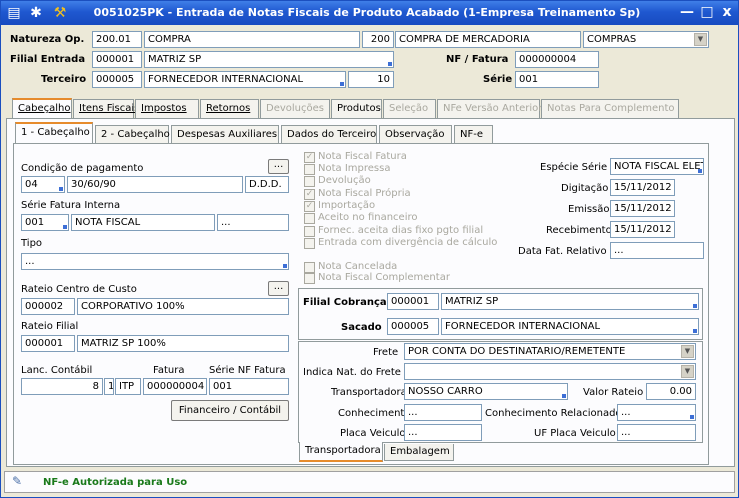 The width and height of the screenshot is (739, 498). What do you see at coordinates (143, 222) in the screenshot?
I see `serie-fatura-desc-field: NOTA FISCAL` at bounding box center [143, 222].